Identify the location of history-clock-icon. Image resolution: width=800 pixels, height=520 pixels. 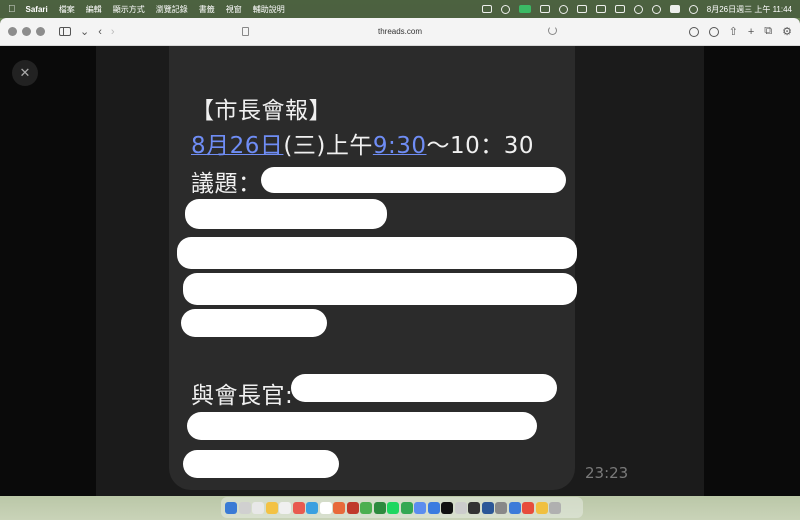
(713, 31).